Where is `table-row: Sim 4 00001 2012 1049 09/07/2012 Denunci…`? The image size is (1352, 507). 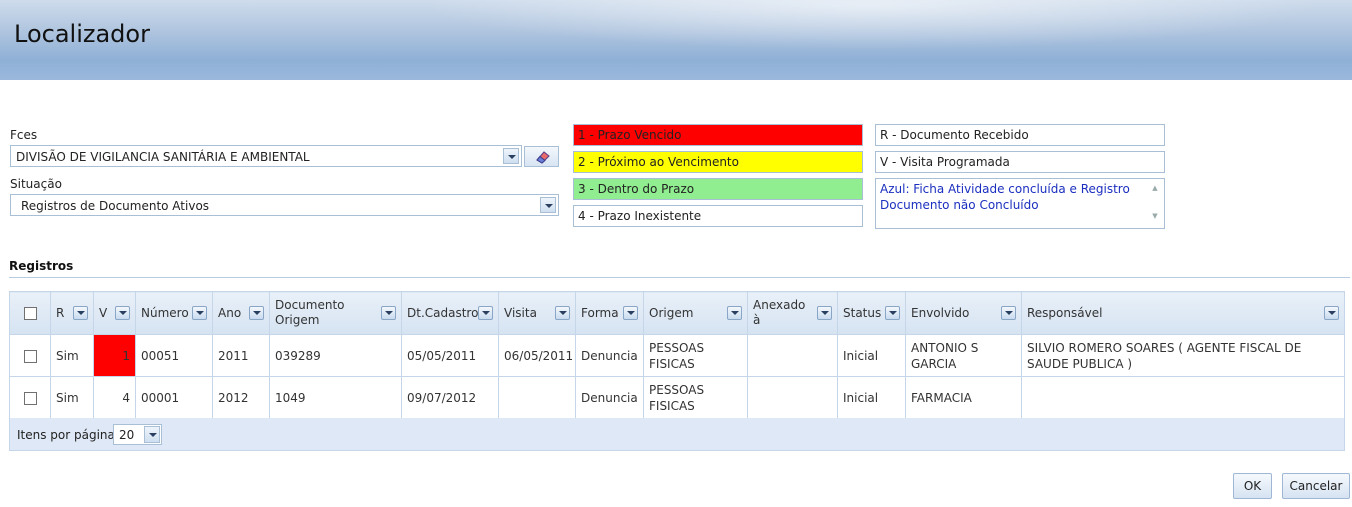
table-row: Sim 4 00001 2012 1049 09/07/2012 Denunci… is located at coordinates (677, 397).